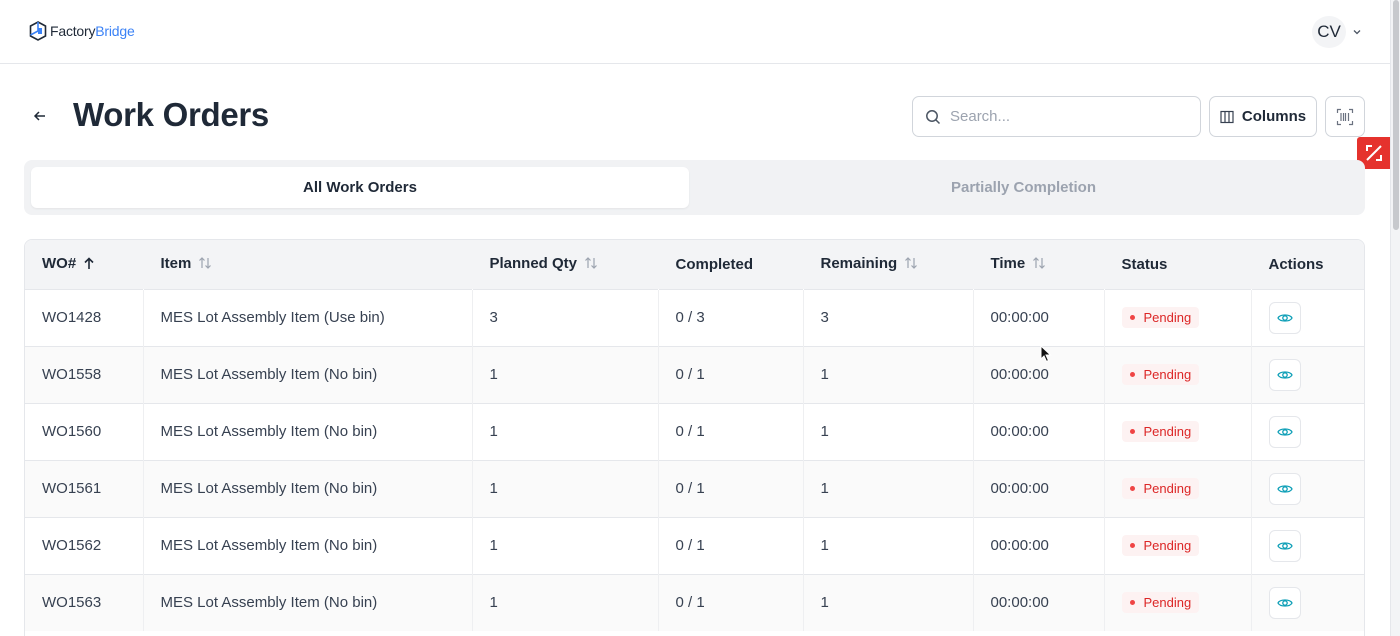 This screenshot has width=1400, height=636. Describe the element at coordinates (1395, 318) in the screenshot. I see `page-scrollbar` at that location.